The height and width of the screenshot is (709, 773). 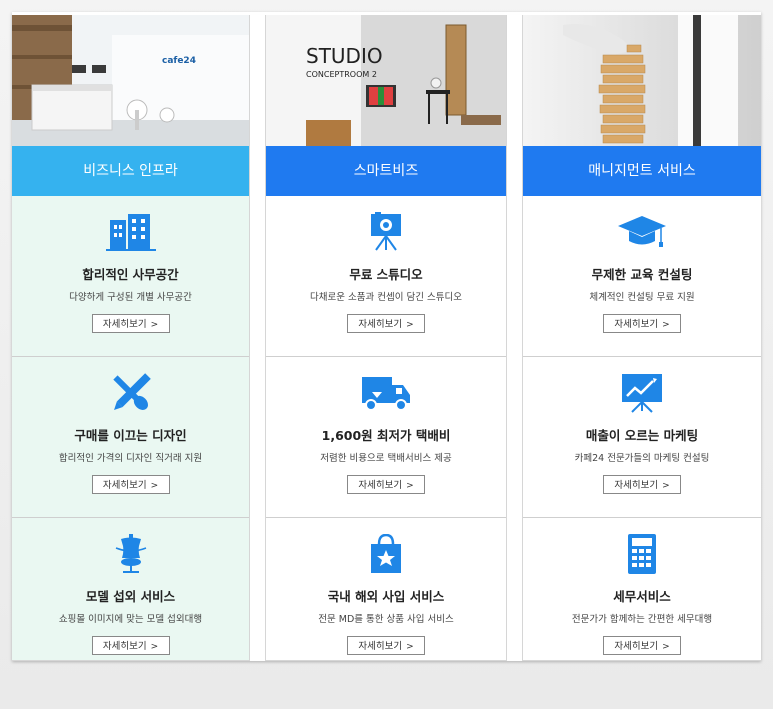 What do you see at coordinates (642, 554) in the screenshot?
I see `calculator-icon` at bounding box center [642, 554].